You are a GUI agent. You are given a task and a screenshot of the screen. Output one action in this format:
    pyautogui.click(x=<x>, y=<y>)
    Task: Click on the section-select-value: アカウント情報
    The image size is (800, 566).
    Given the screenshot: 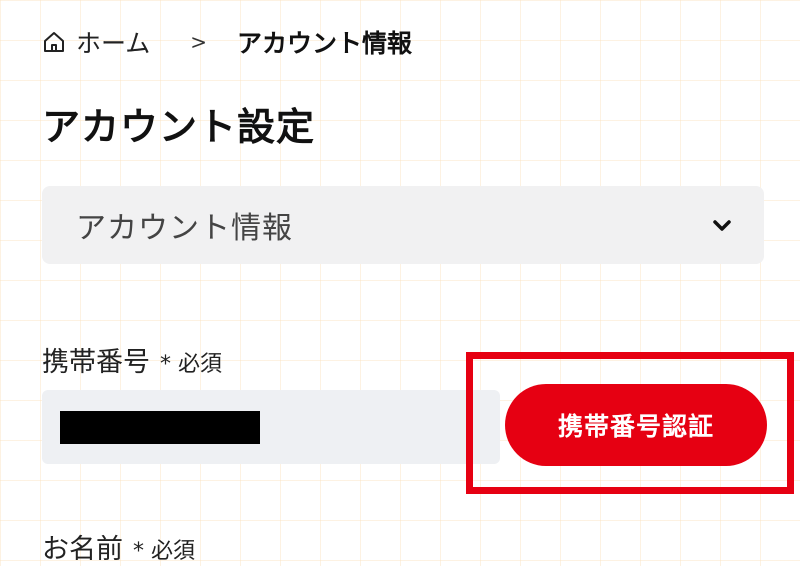 What is the action you would take?
    pyautogui.click(x=184, y=228)
    